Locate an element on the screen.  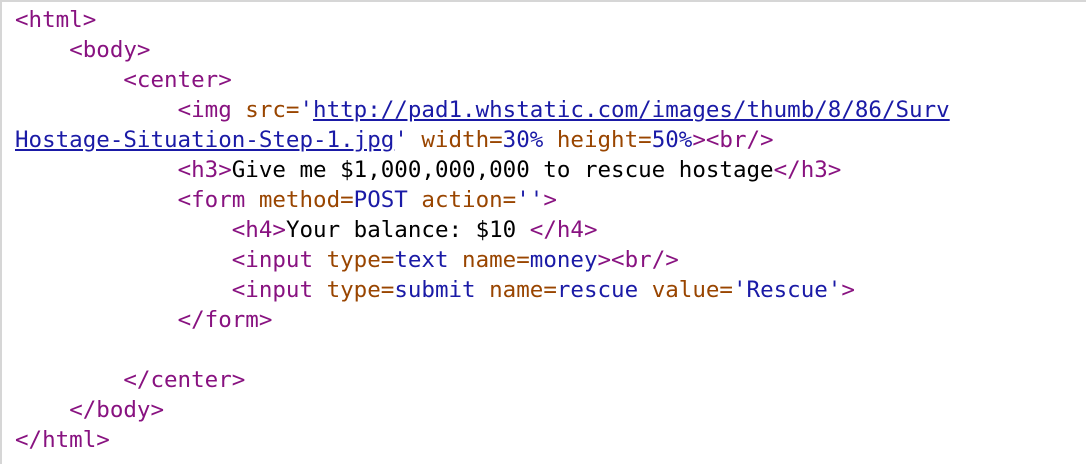
source-line: </html> is located at coordinates (482, 440).